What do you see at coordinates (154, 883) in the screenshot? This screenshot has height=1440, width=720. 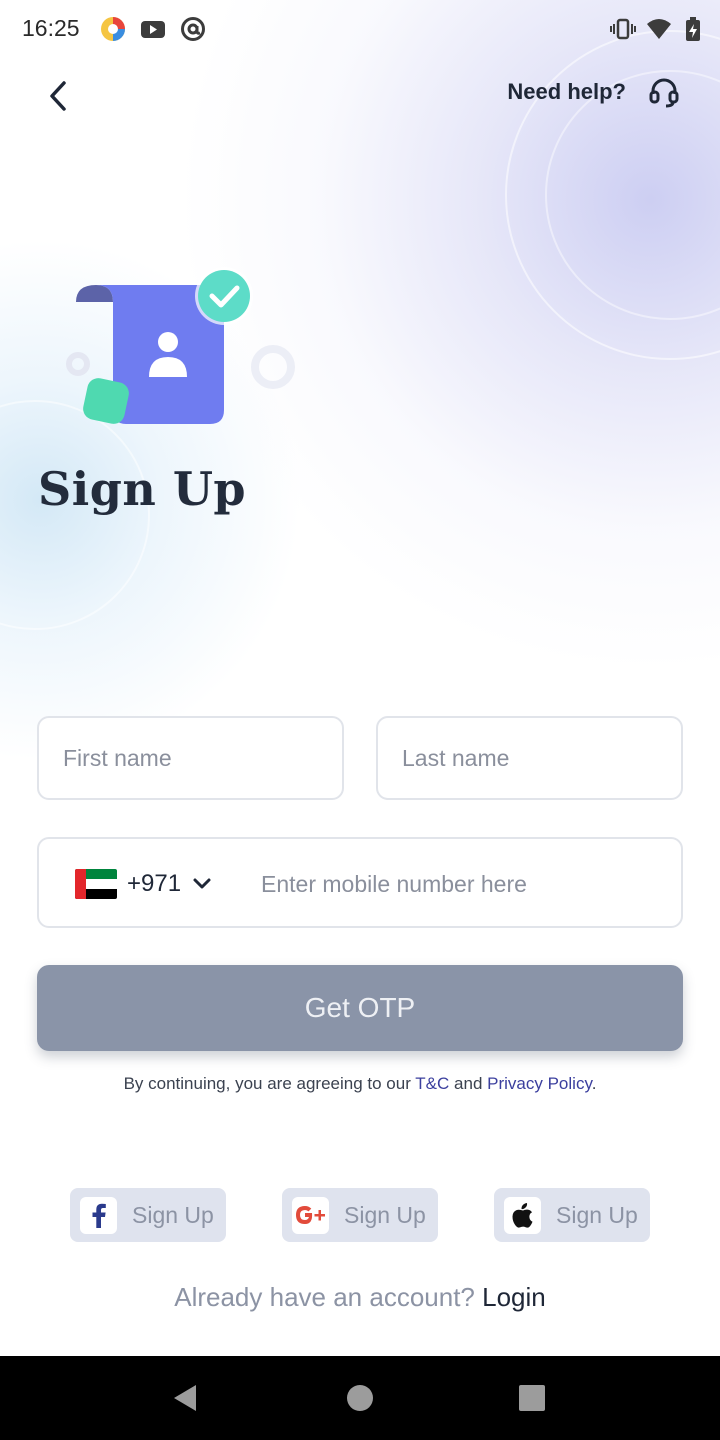 I see `country-code-label: +971` at bounding box center [154, 883].